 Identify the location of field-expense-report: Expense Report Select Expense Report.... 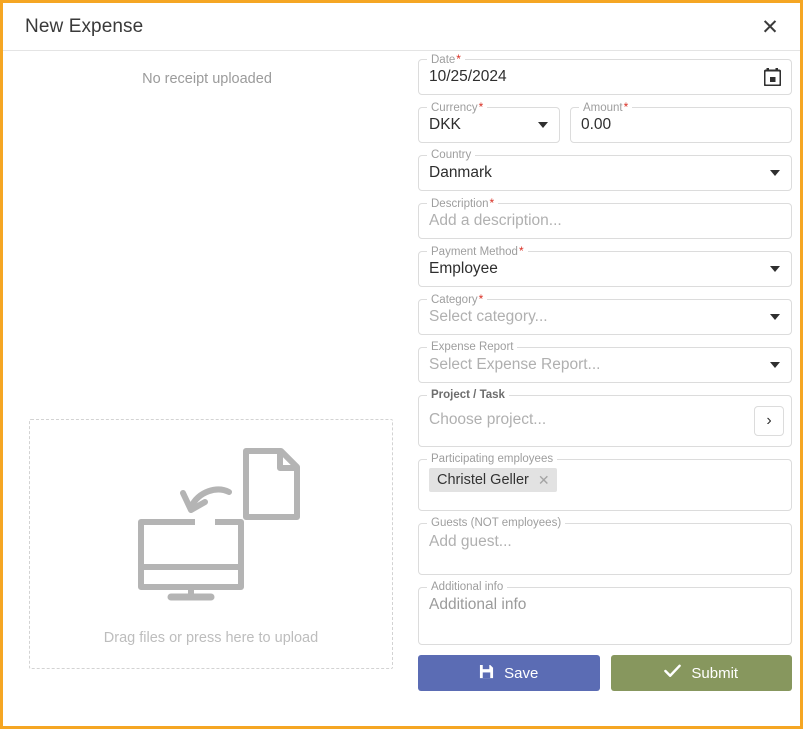
(605, 361).